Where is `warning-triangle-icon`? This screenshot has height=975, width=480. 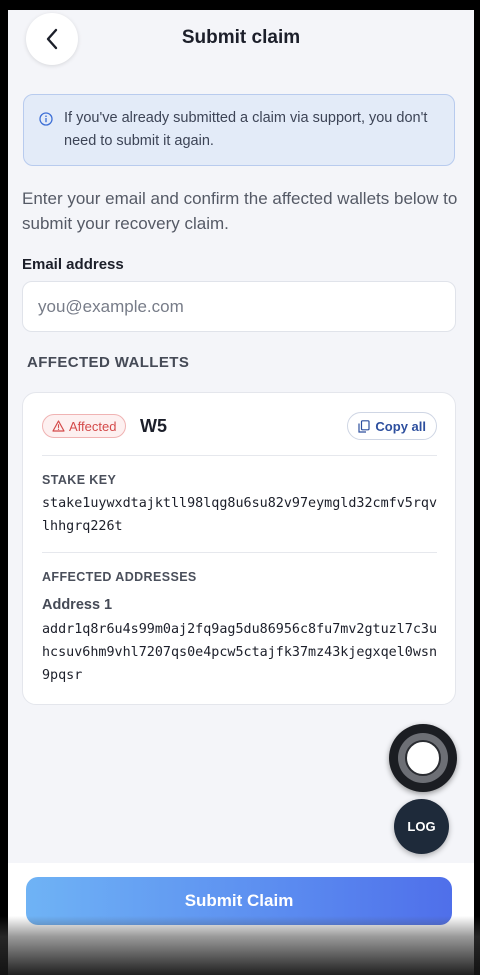 warning-triangle-icon is located at coordinates (58, 426).